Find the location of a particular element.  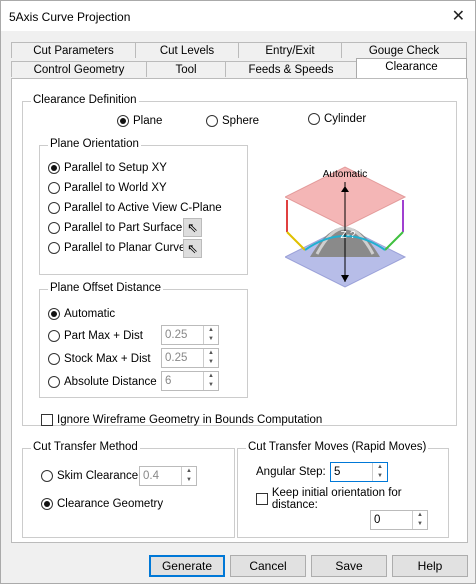

radio-setup-xy-label: Parallel to Setup XY is located at coordinates (115, 168).